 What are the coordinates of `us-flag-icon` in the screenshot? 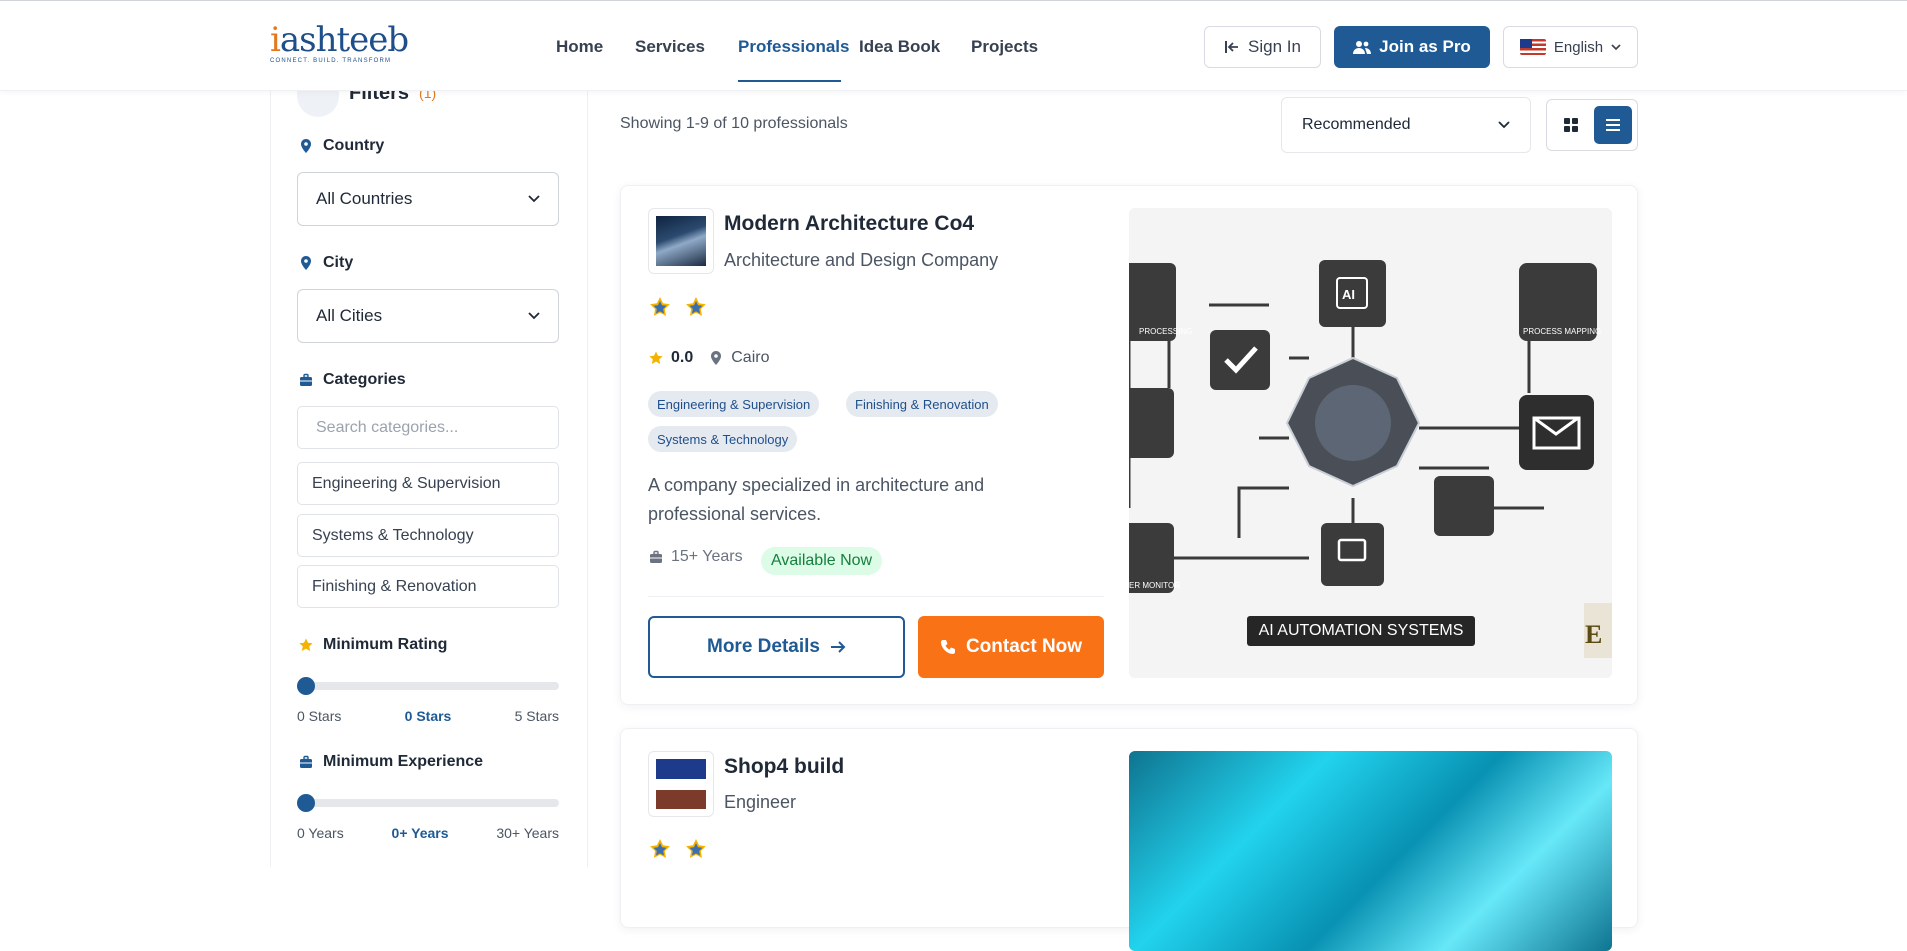 It's located at (1532, 47).